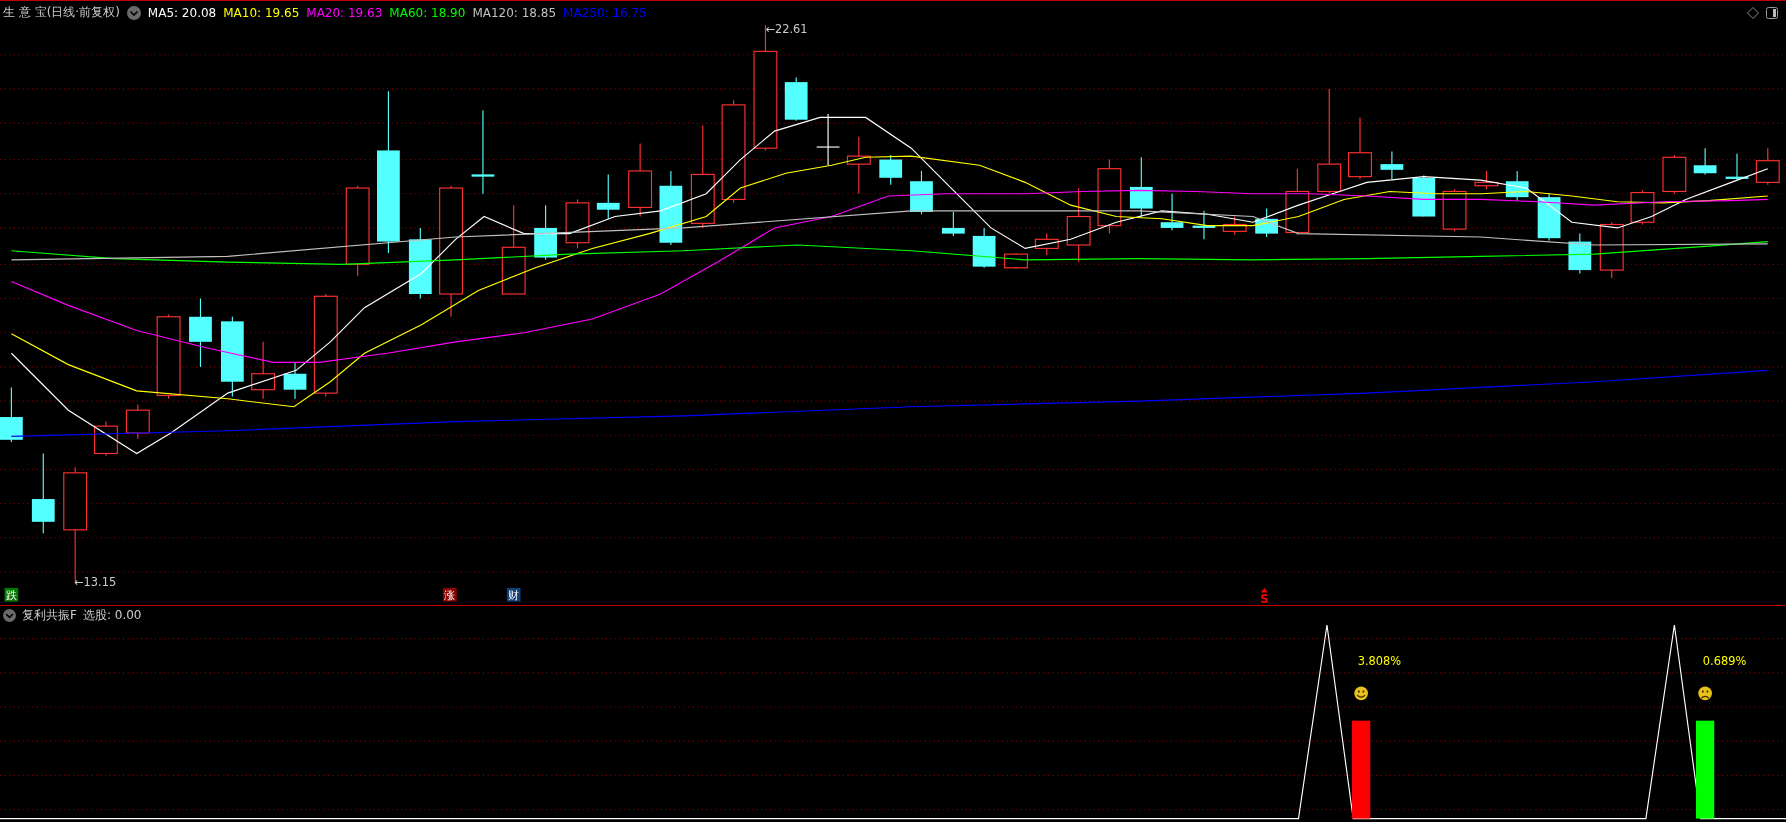  I want to click on moving-average-reading: MA20: 19.63, so click(344, 12).